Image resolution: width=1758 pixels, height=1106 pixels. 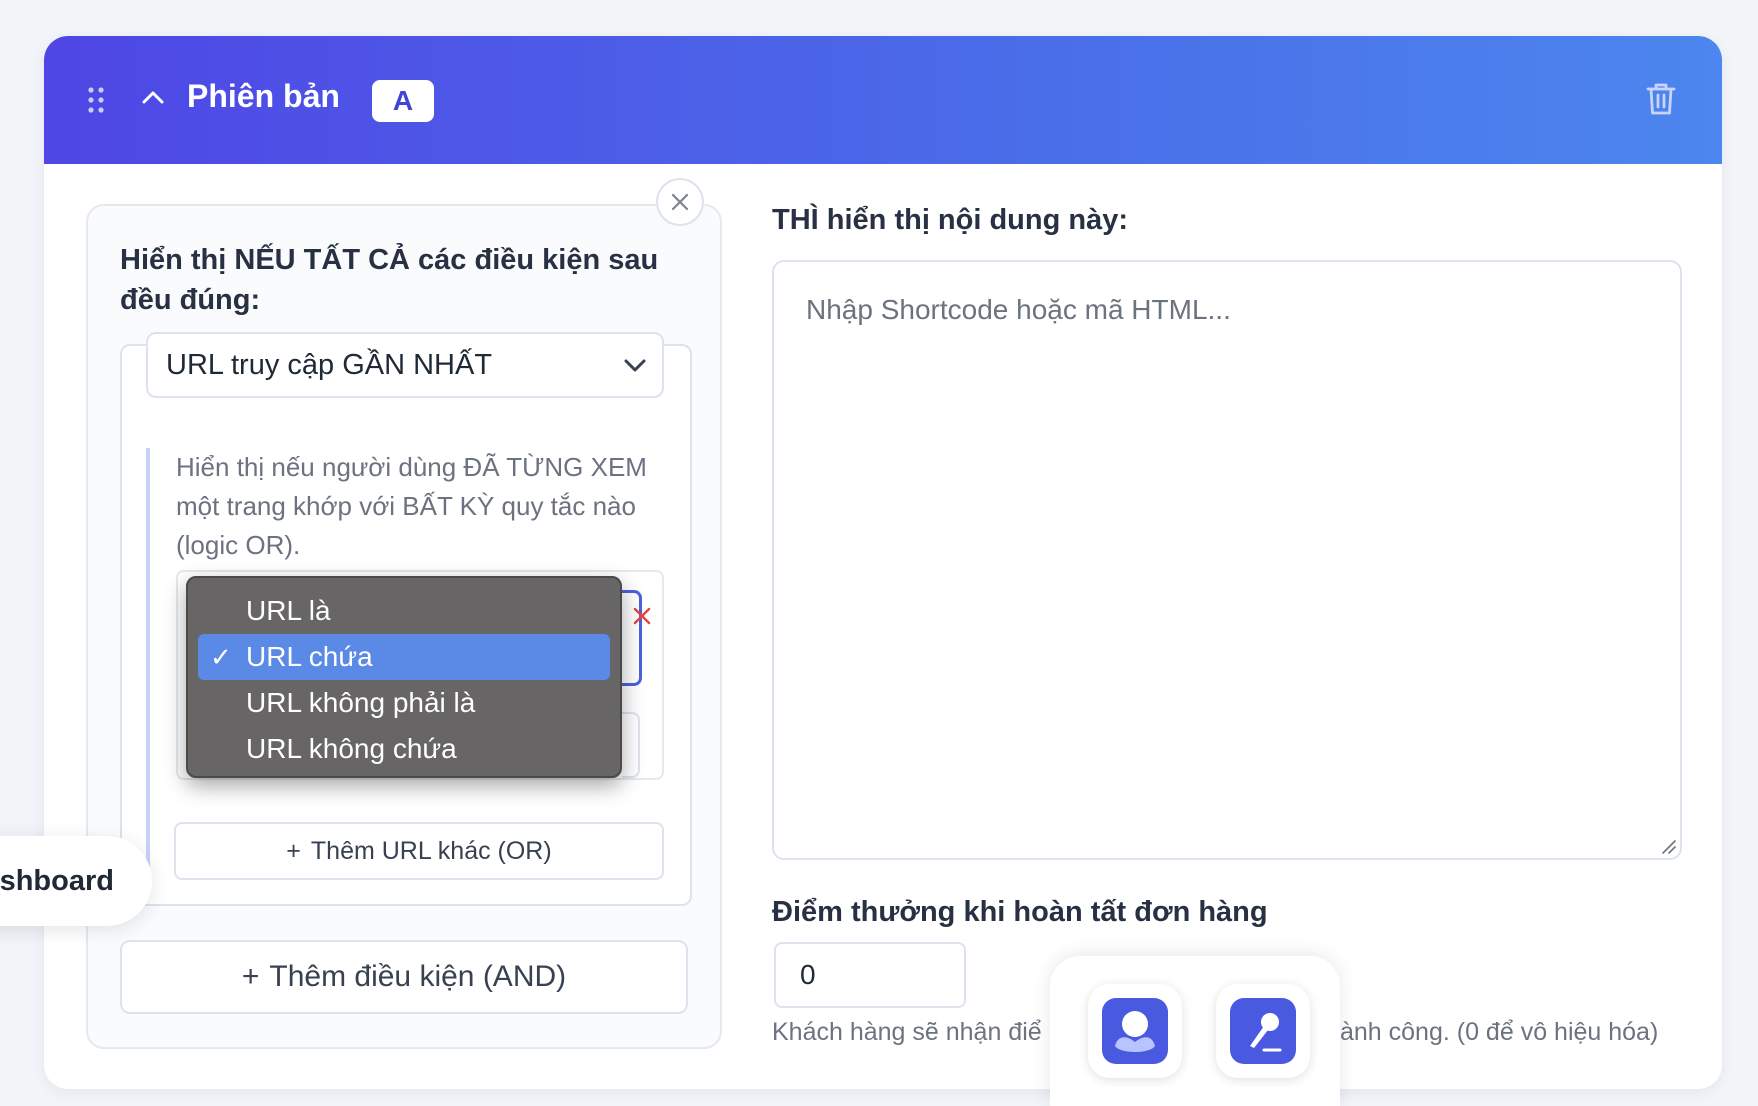 I want to click on points-input, so click(x=870, y=975).